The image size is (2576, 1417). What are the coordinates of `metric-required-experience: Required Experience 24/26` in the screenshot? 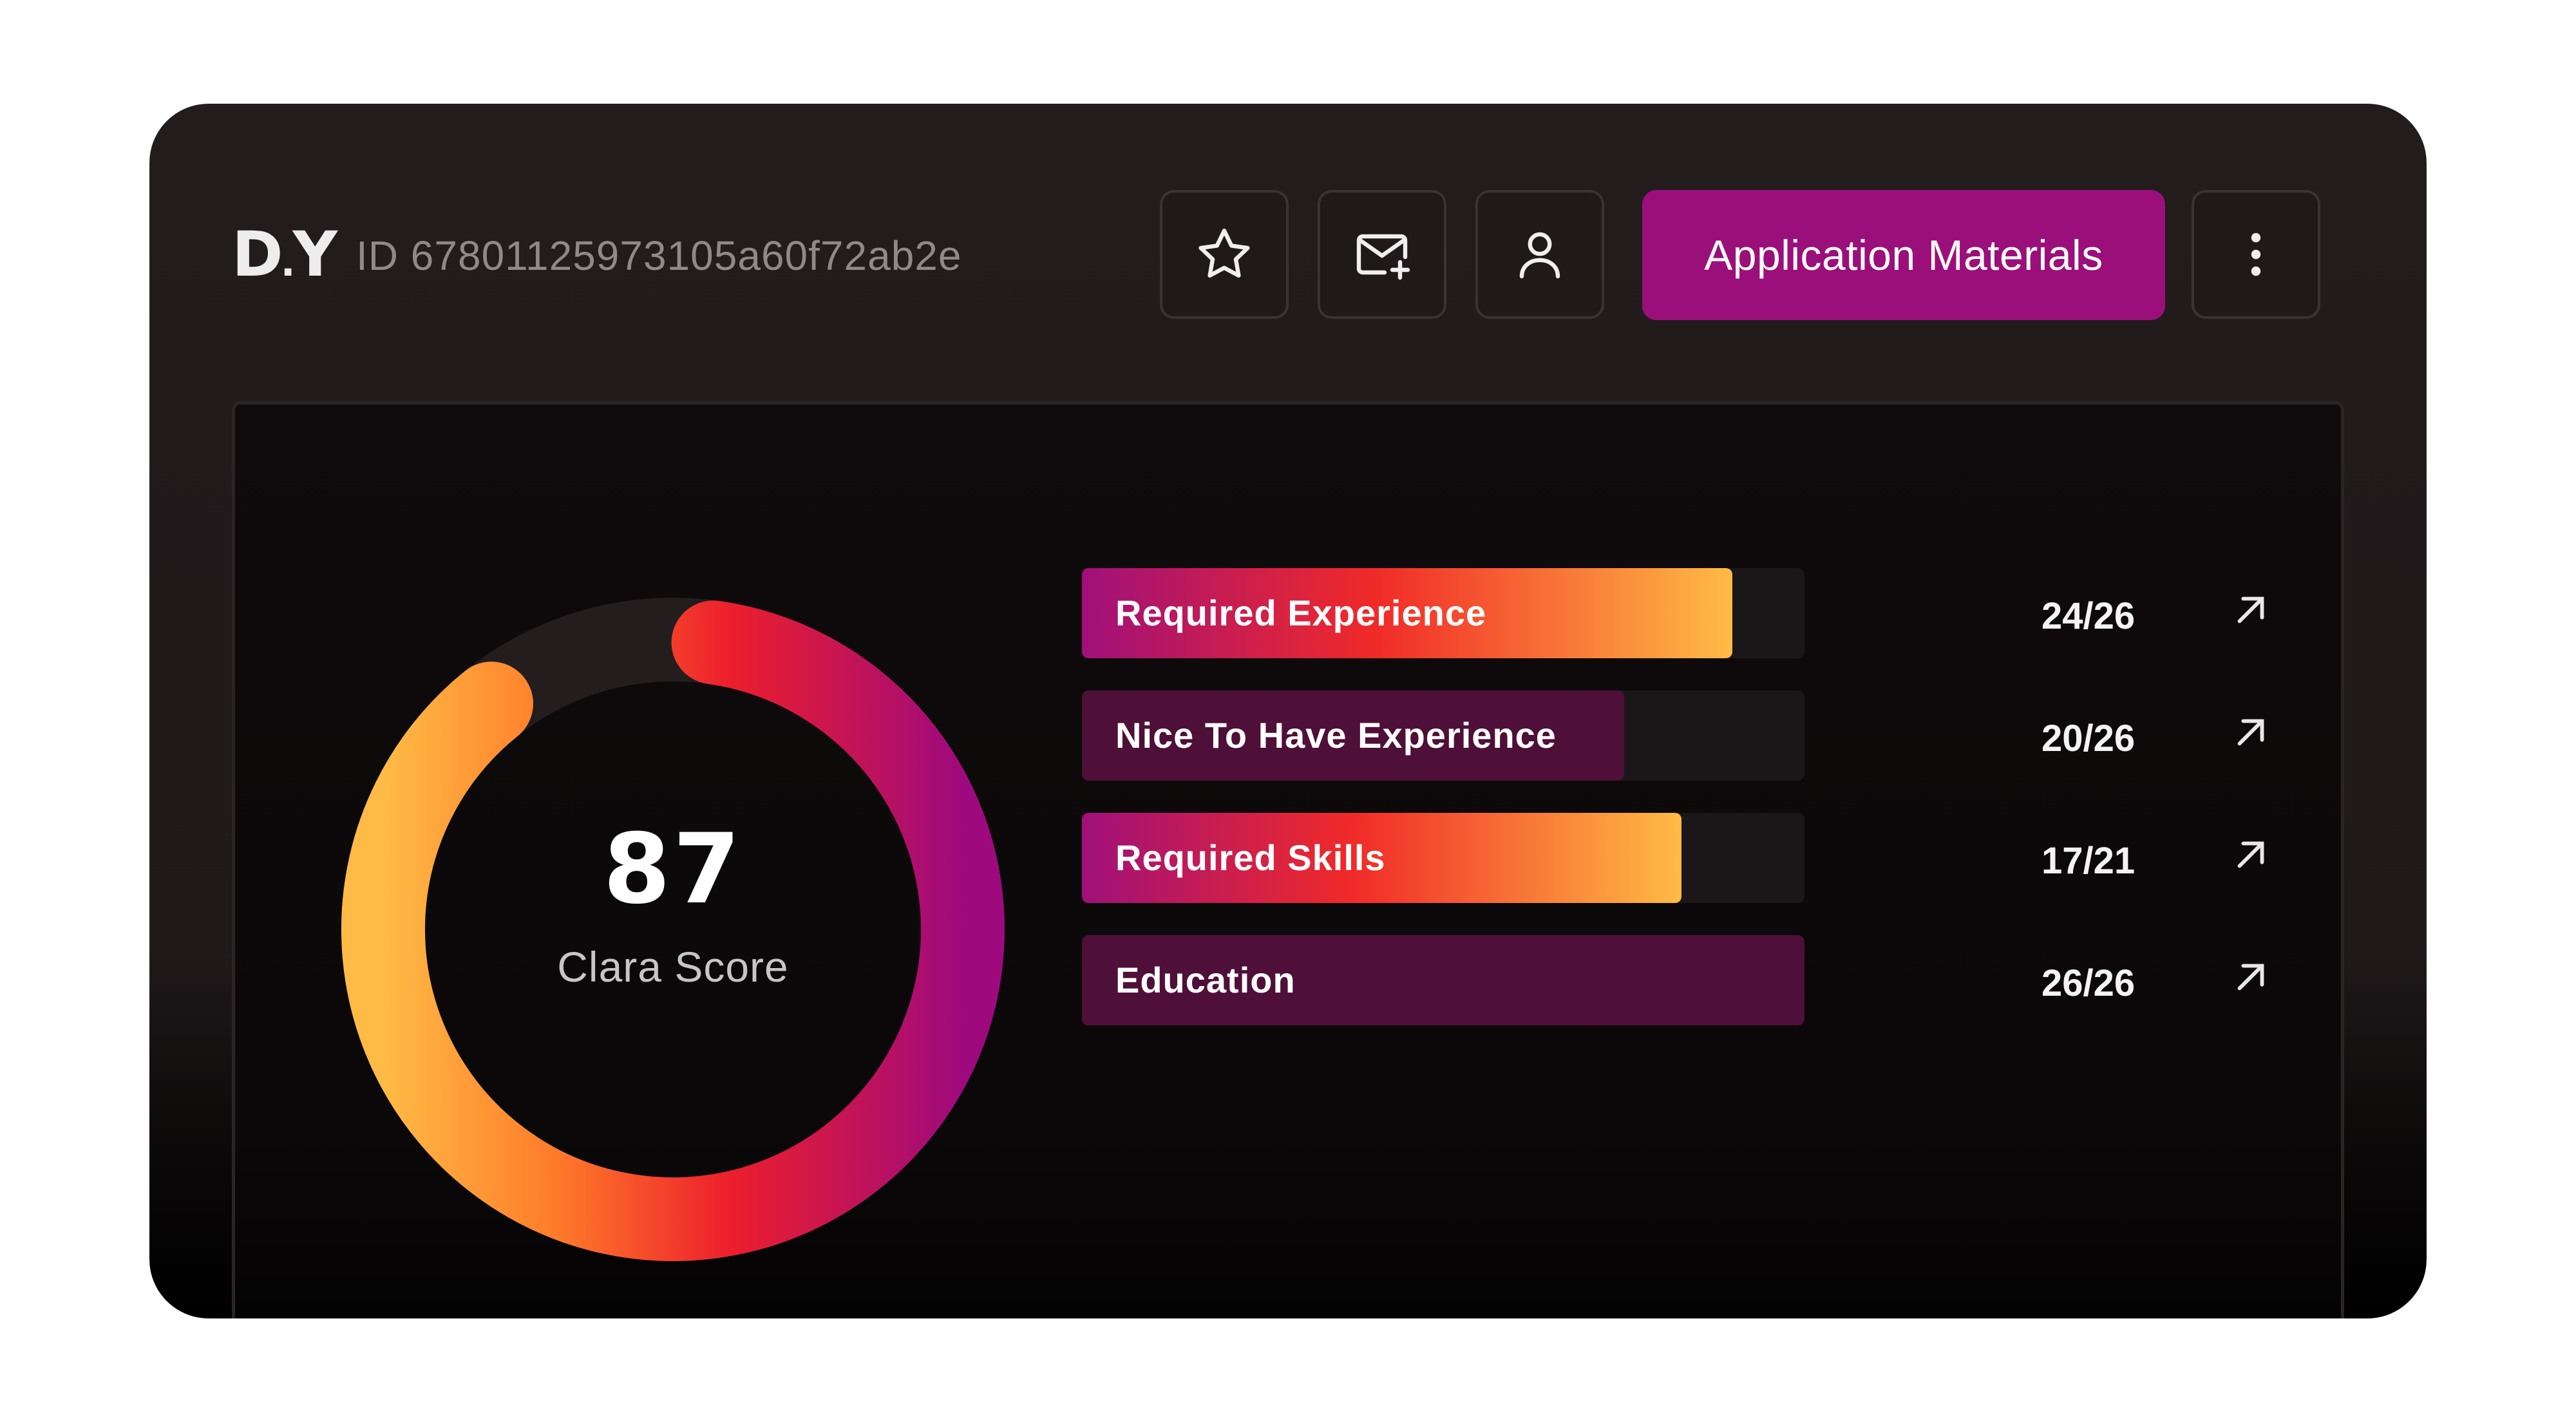 It's located at (1754, 613).